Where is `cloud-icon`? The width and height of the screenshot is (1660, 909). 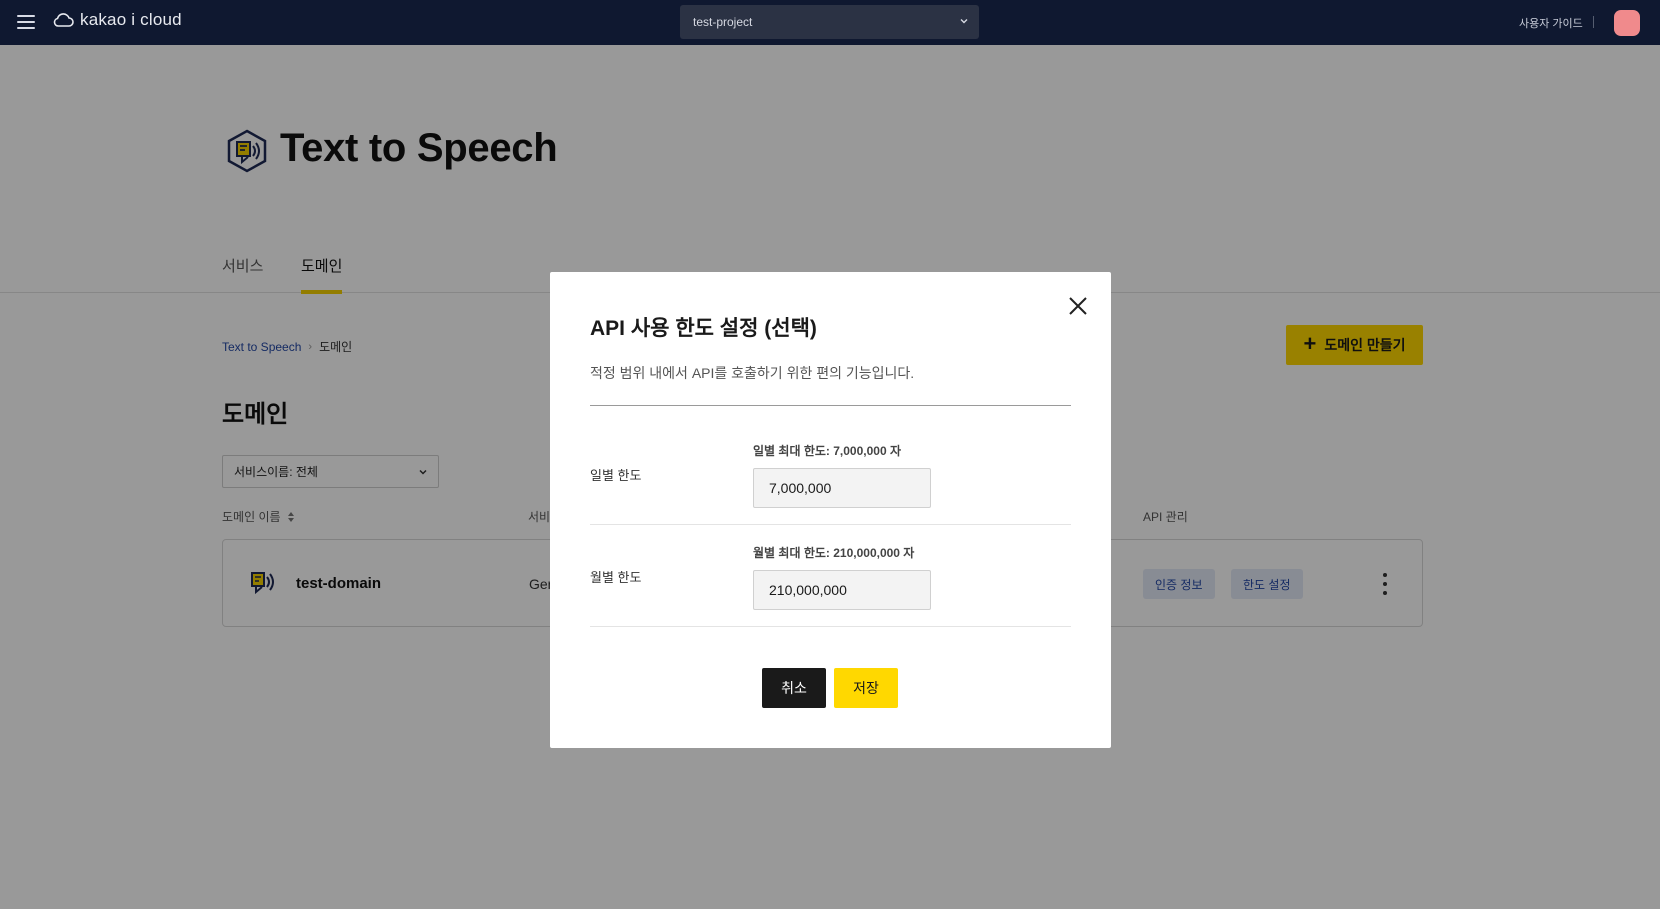
cloud-icon is located at coordinates (63, 20).